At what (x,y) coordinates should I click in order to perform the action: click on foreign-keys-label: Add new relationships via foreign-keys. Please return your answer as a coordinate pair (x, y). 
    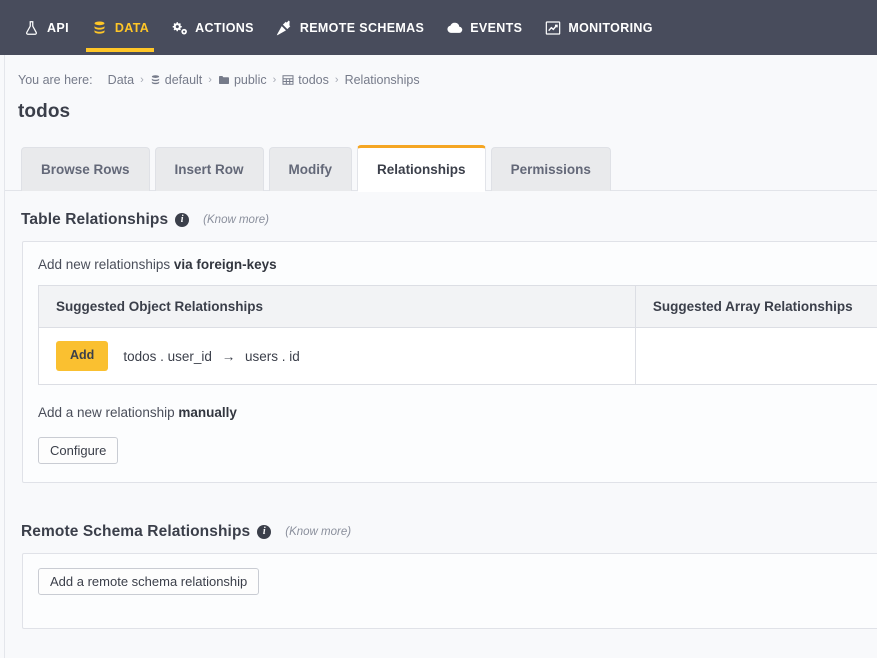
    Looking at the image, I should click on (450, 264).